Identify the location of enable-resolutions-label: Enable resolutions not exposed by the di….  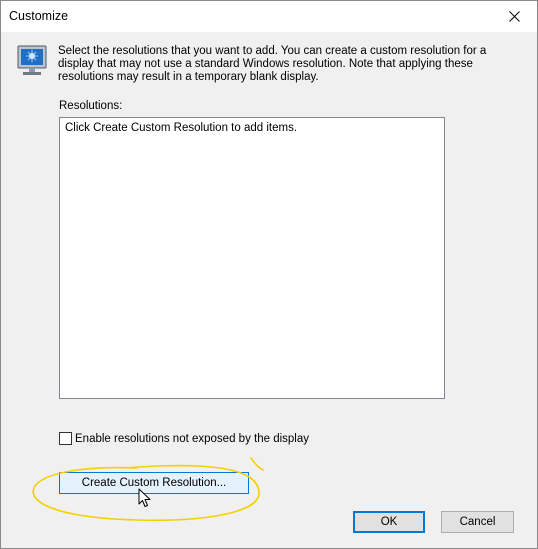
(192, 439).